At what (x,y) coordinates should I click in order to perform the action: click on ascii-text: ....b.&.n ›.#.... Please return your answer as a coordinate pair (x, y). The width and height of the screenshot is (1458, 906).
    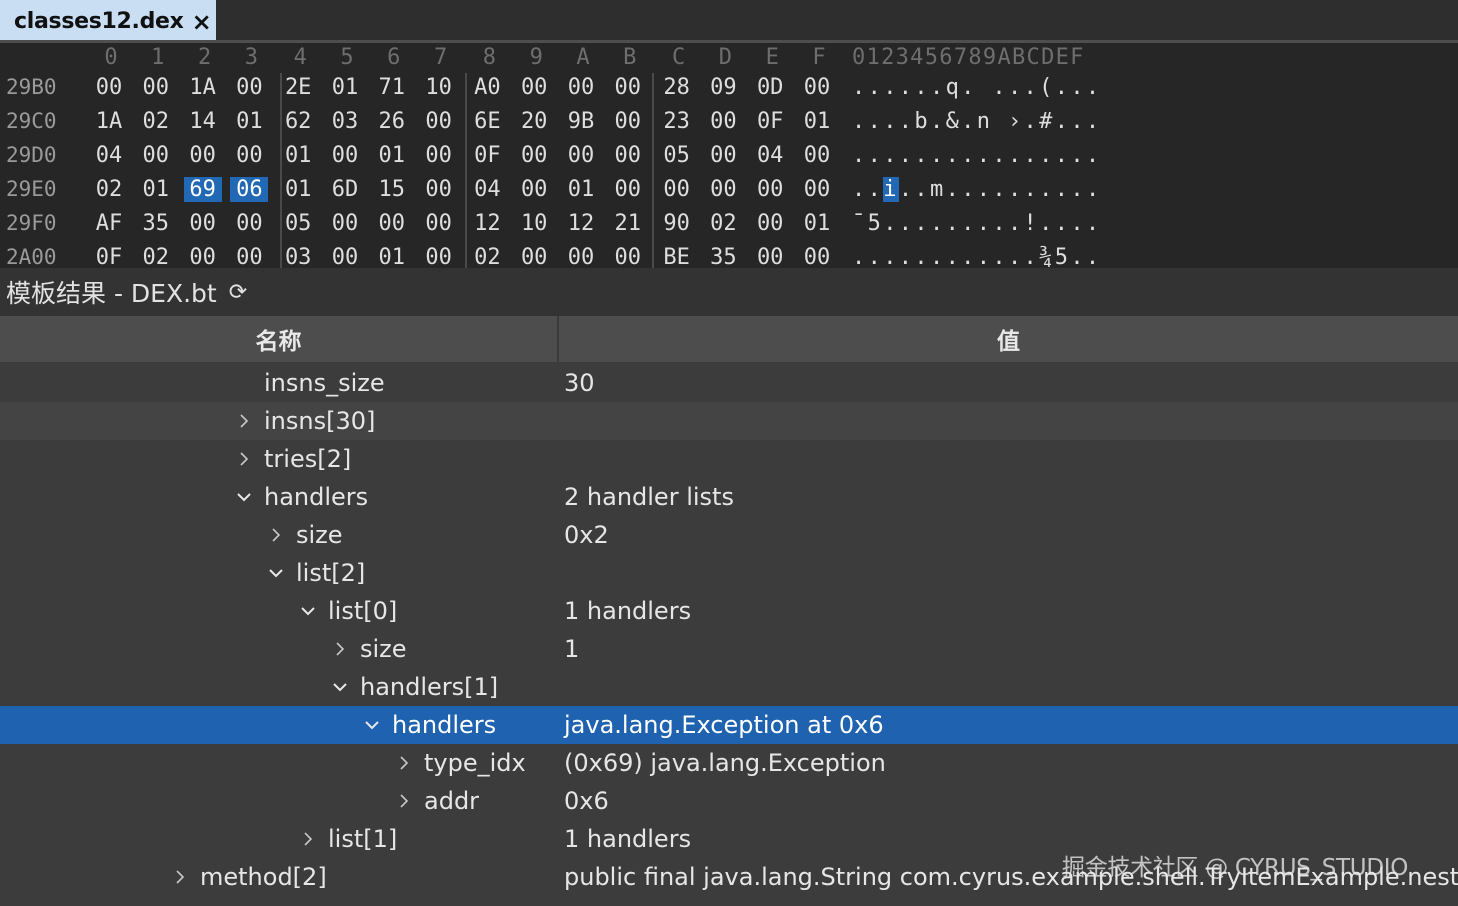
    Looking at the image, I should click on (977, 121).